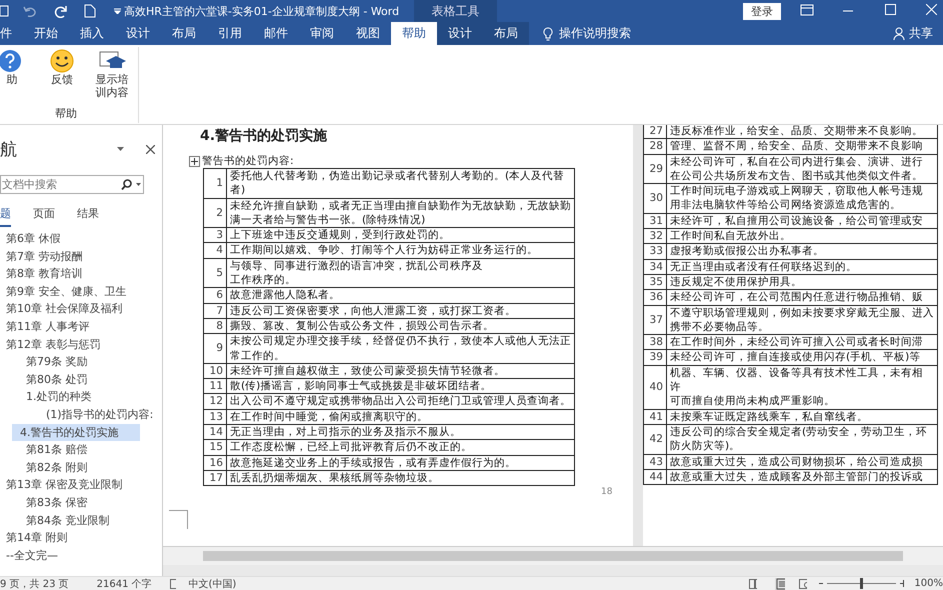  Describe the element at coordinates (215, 296) in the screenshot. I see `row-number: 6` at that location.